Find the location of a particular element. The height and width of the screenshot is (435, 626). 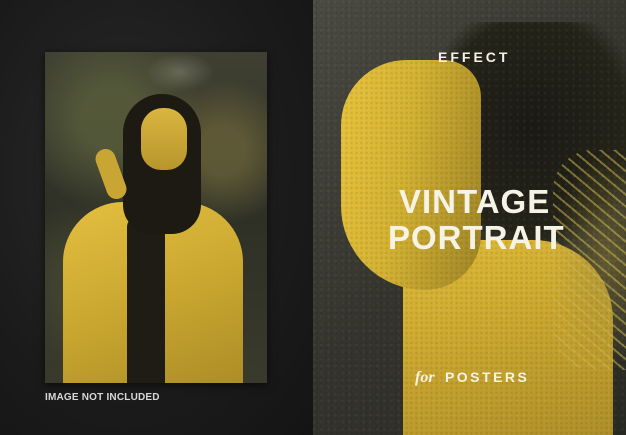

title-portrait: PORTRAIT is located at coordinates (476, 237).